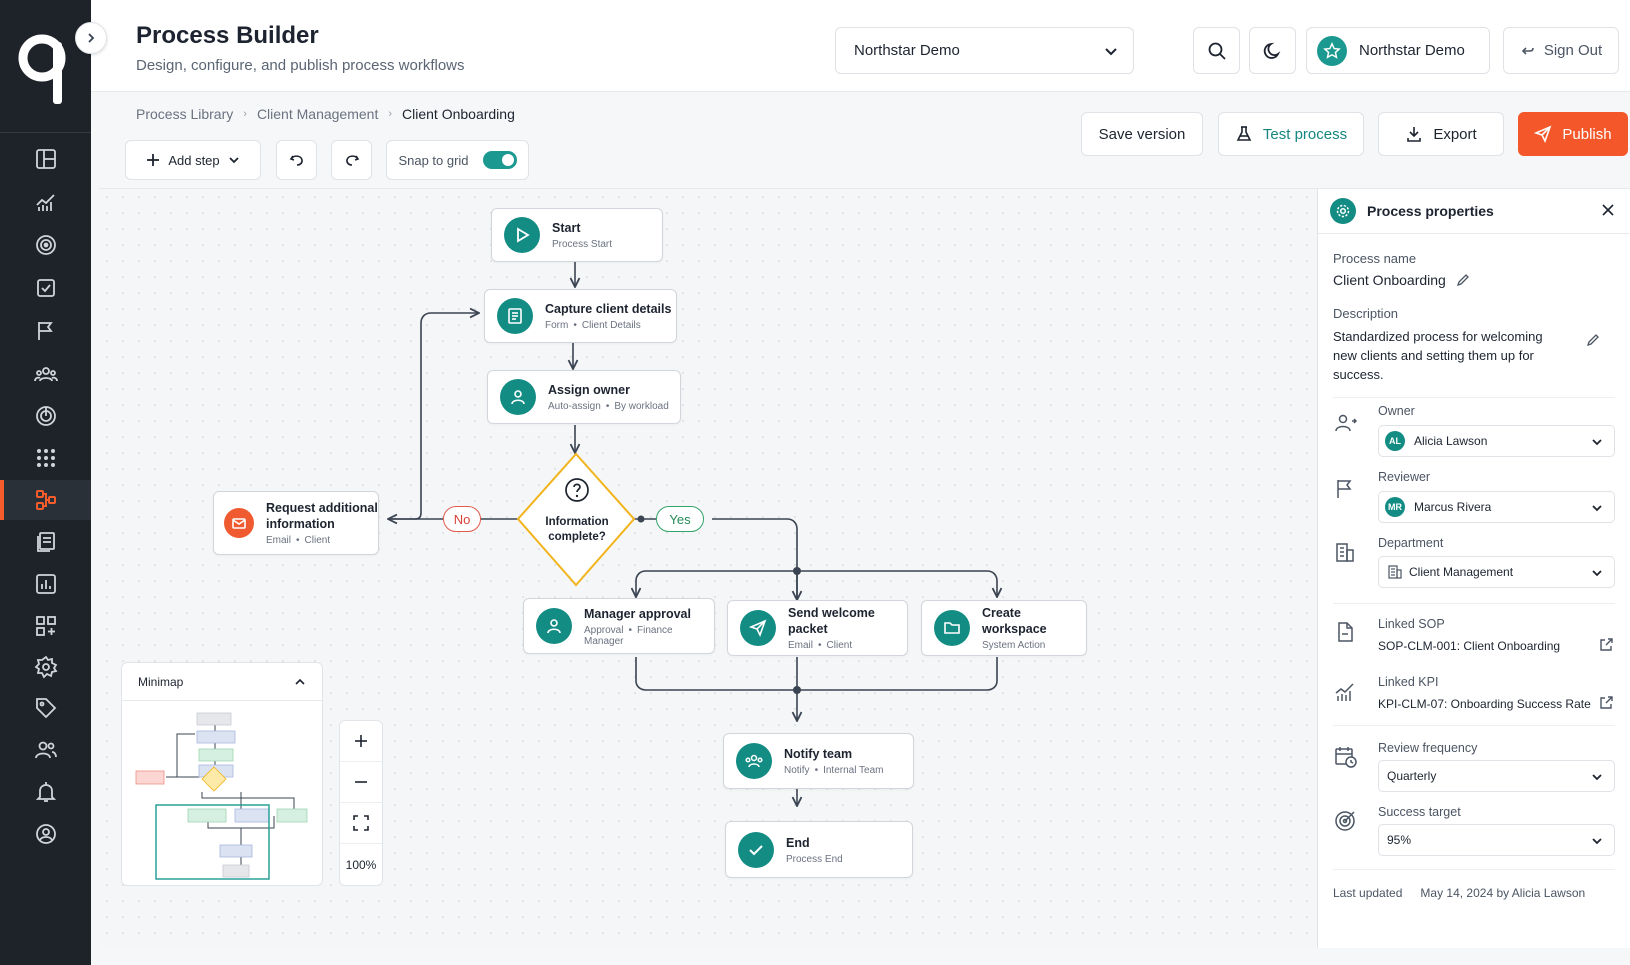 The width and height of the screenshot is (1630, 965). I want to click on breadcrumb-current: Client Onboarding, so click(458, 114).